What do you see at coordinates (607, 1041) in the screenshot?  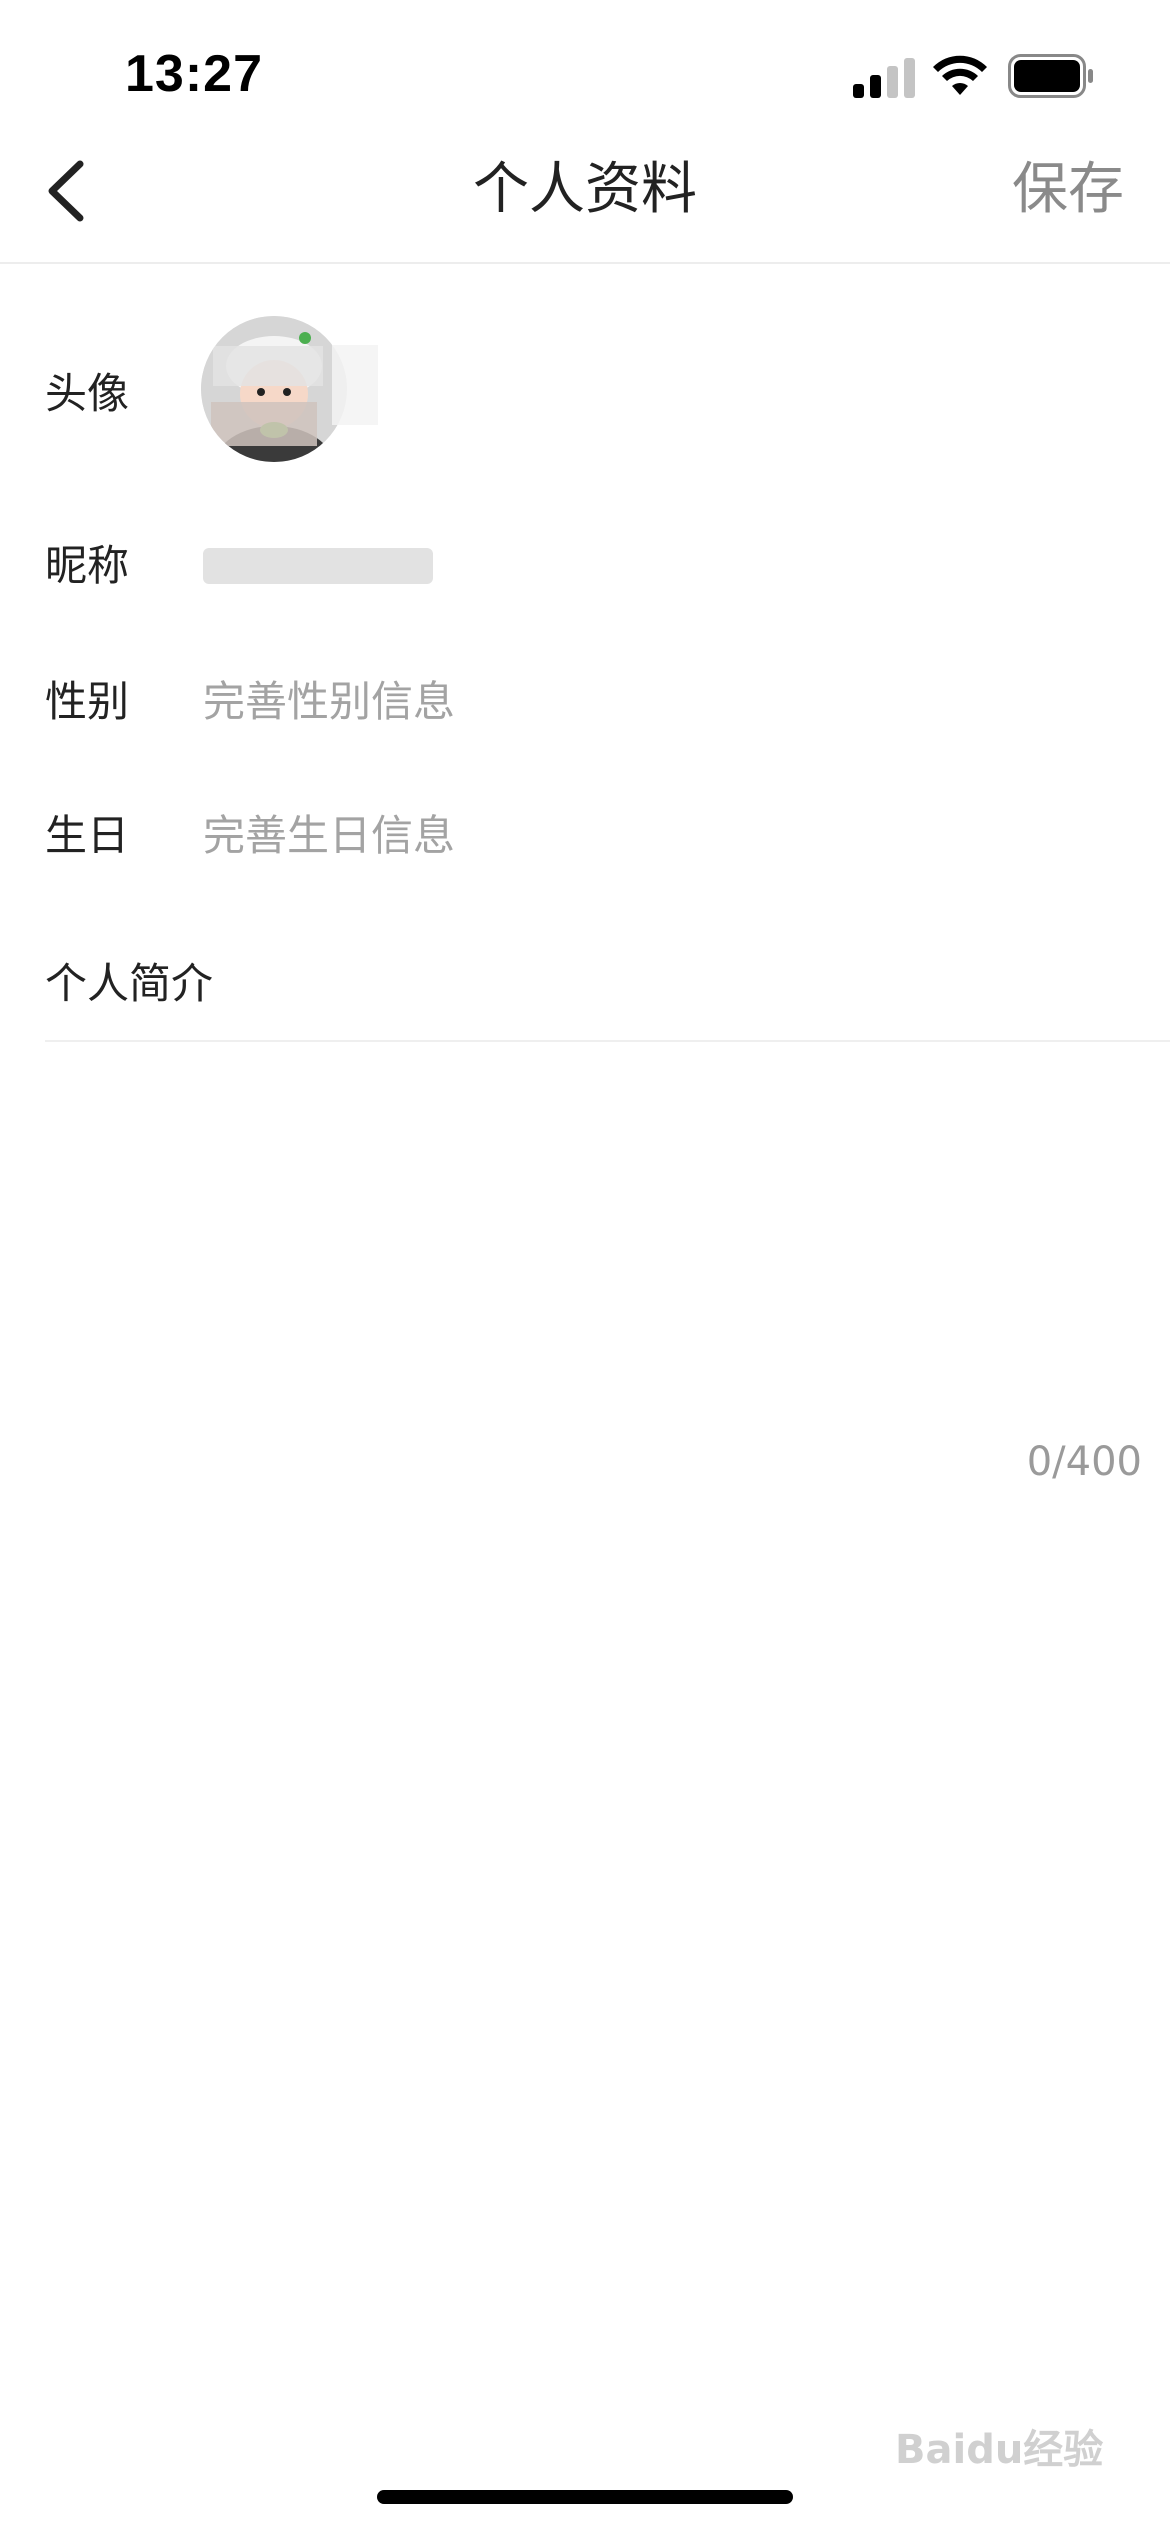 I see `bio-divider` at bounding box center [607, 1041].